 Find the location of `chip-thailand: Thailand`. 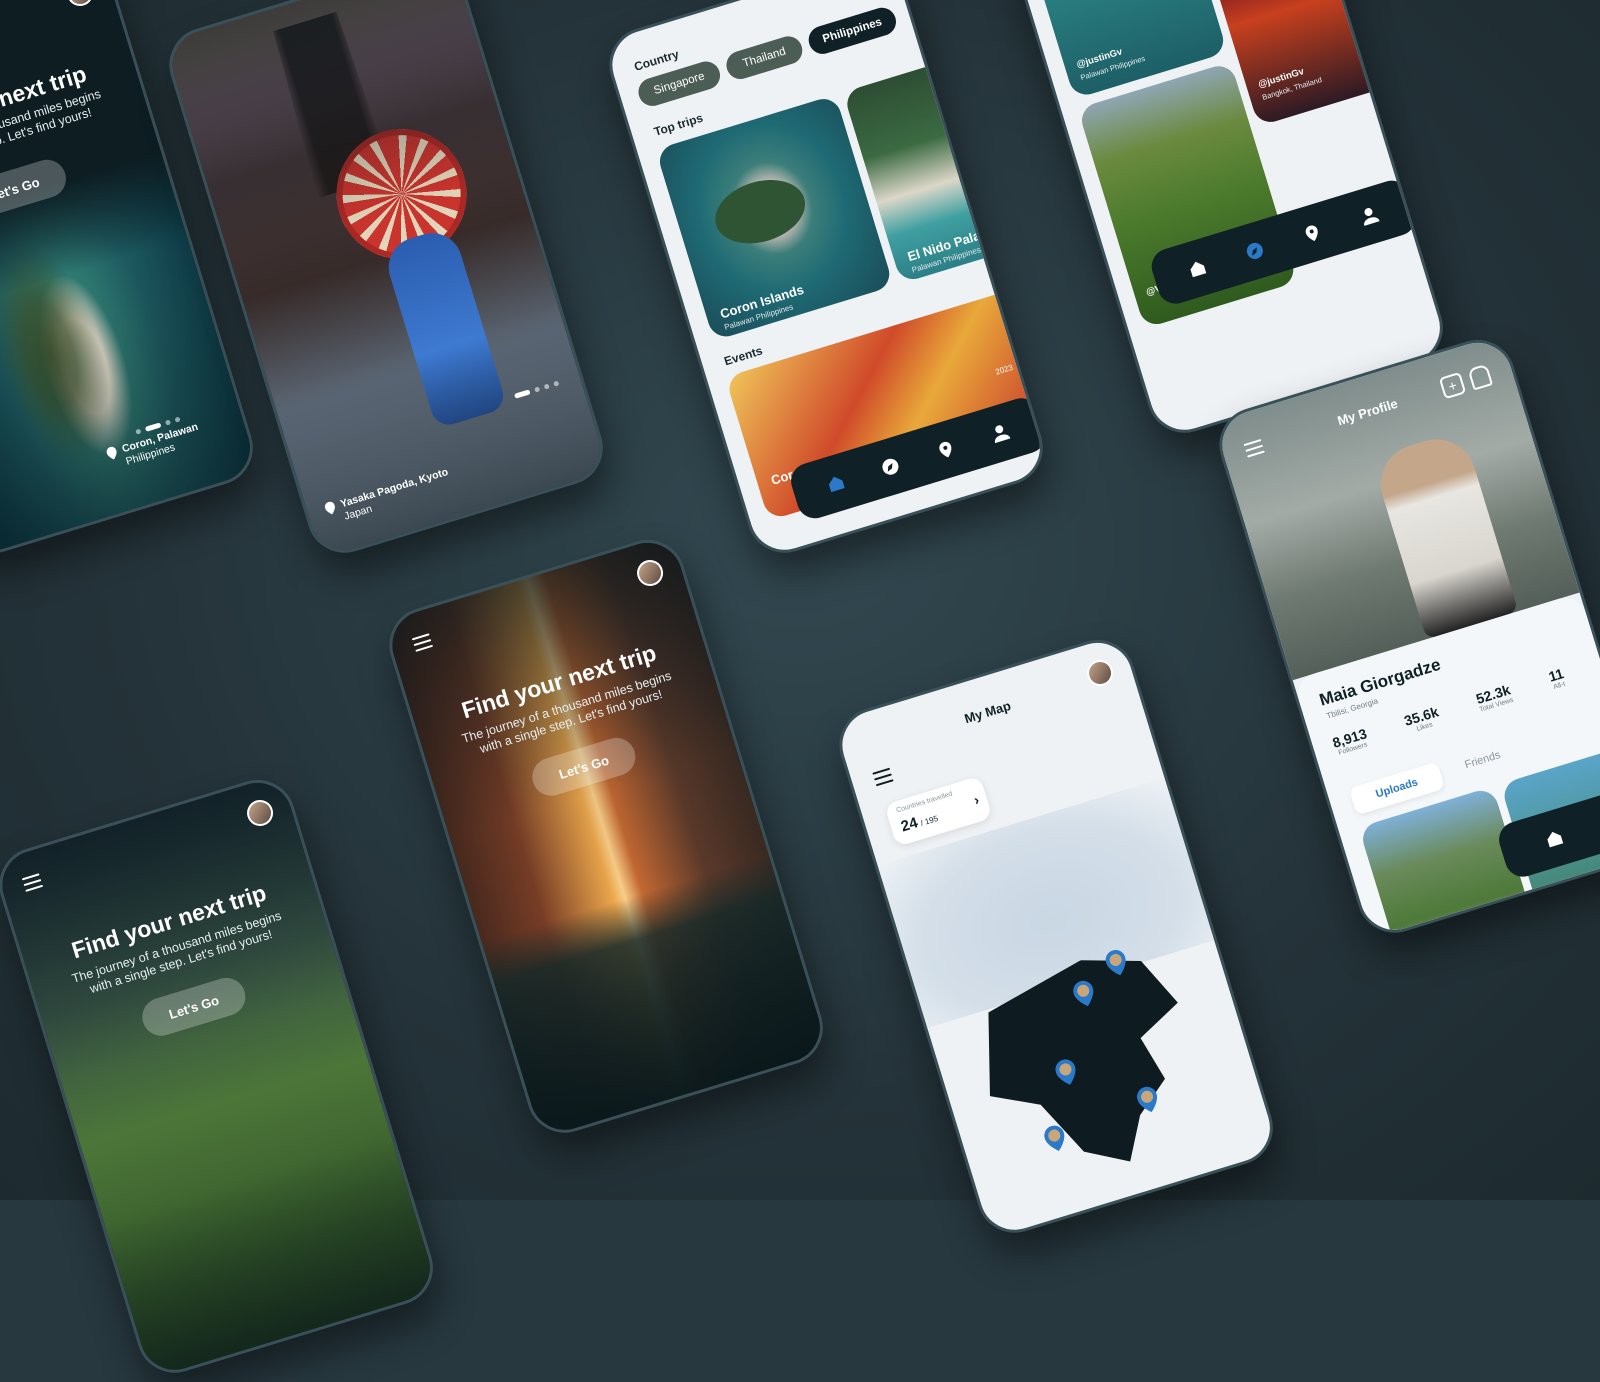

chip-thailand: Thailand is located at coordinates (764, 57).